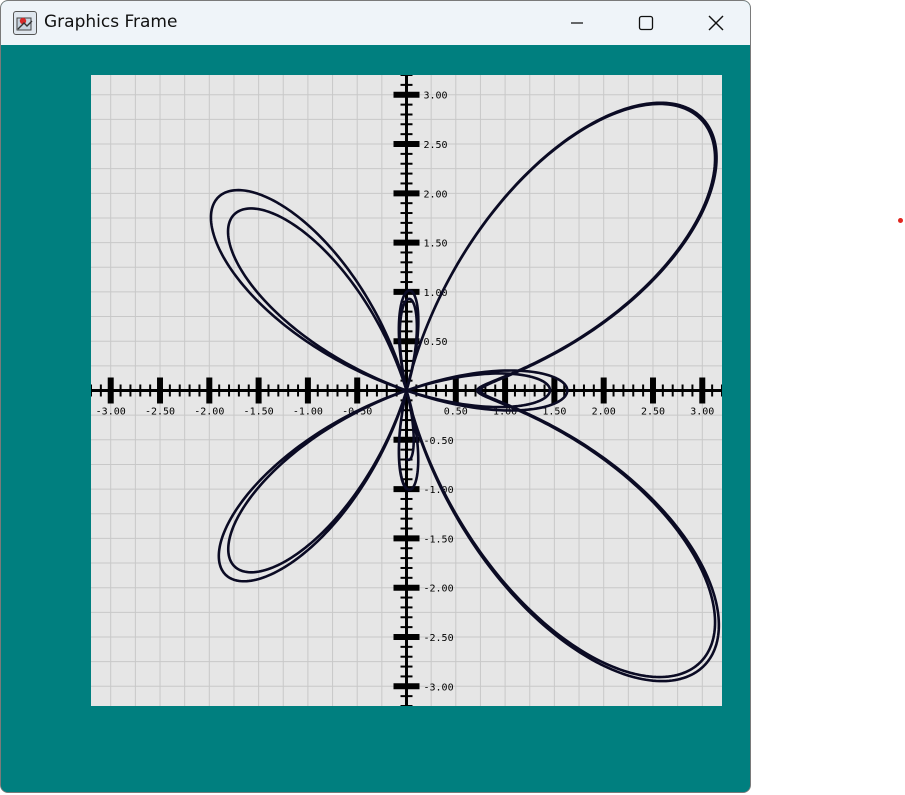 This screenshot has height=795, width=905. Describe the element at coordinates (436, 342) in the screenshot. I see `y-tick-label: 0.50` at that location.